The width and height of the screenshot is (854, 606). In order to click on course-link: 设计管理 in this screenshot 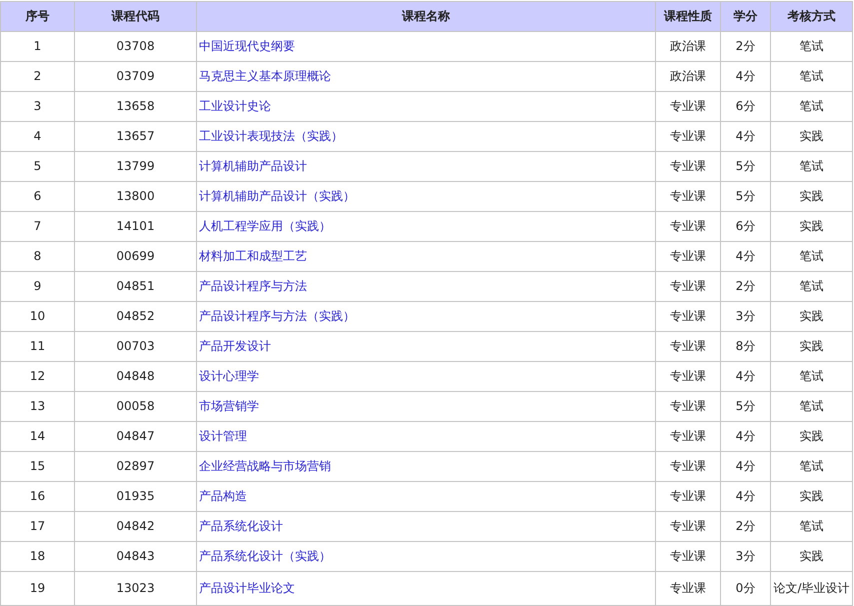, I will do `click(223, 436)`.